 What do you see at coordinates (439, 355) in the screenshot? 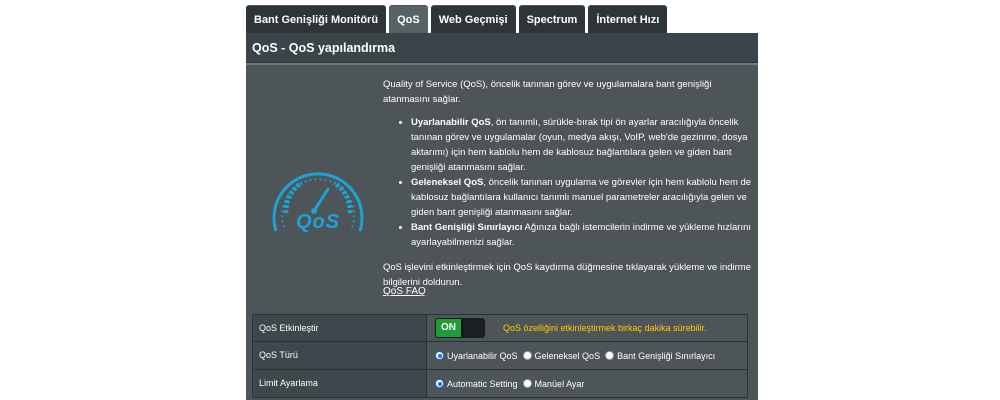
I see `radio-adaptive` at bounding box center [439, 355].